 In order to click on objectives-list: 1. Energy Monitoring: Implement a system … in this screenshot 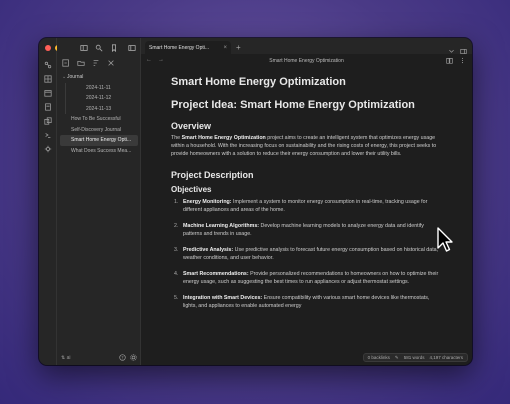, I will do `click(305, 254)`.